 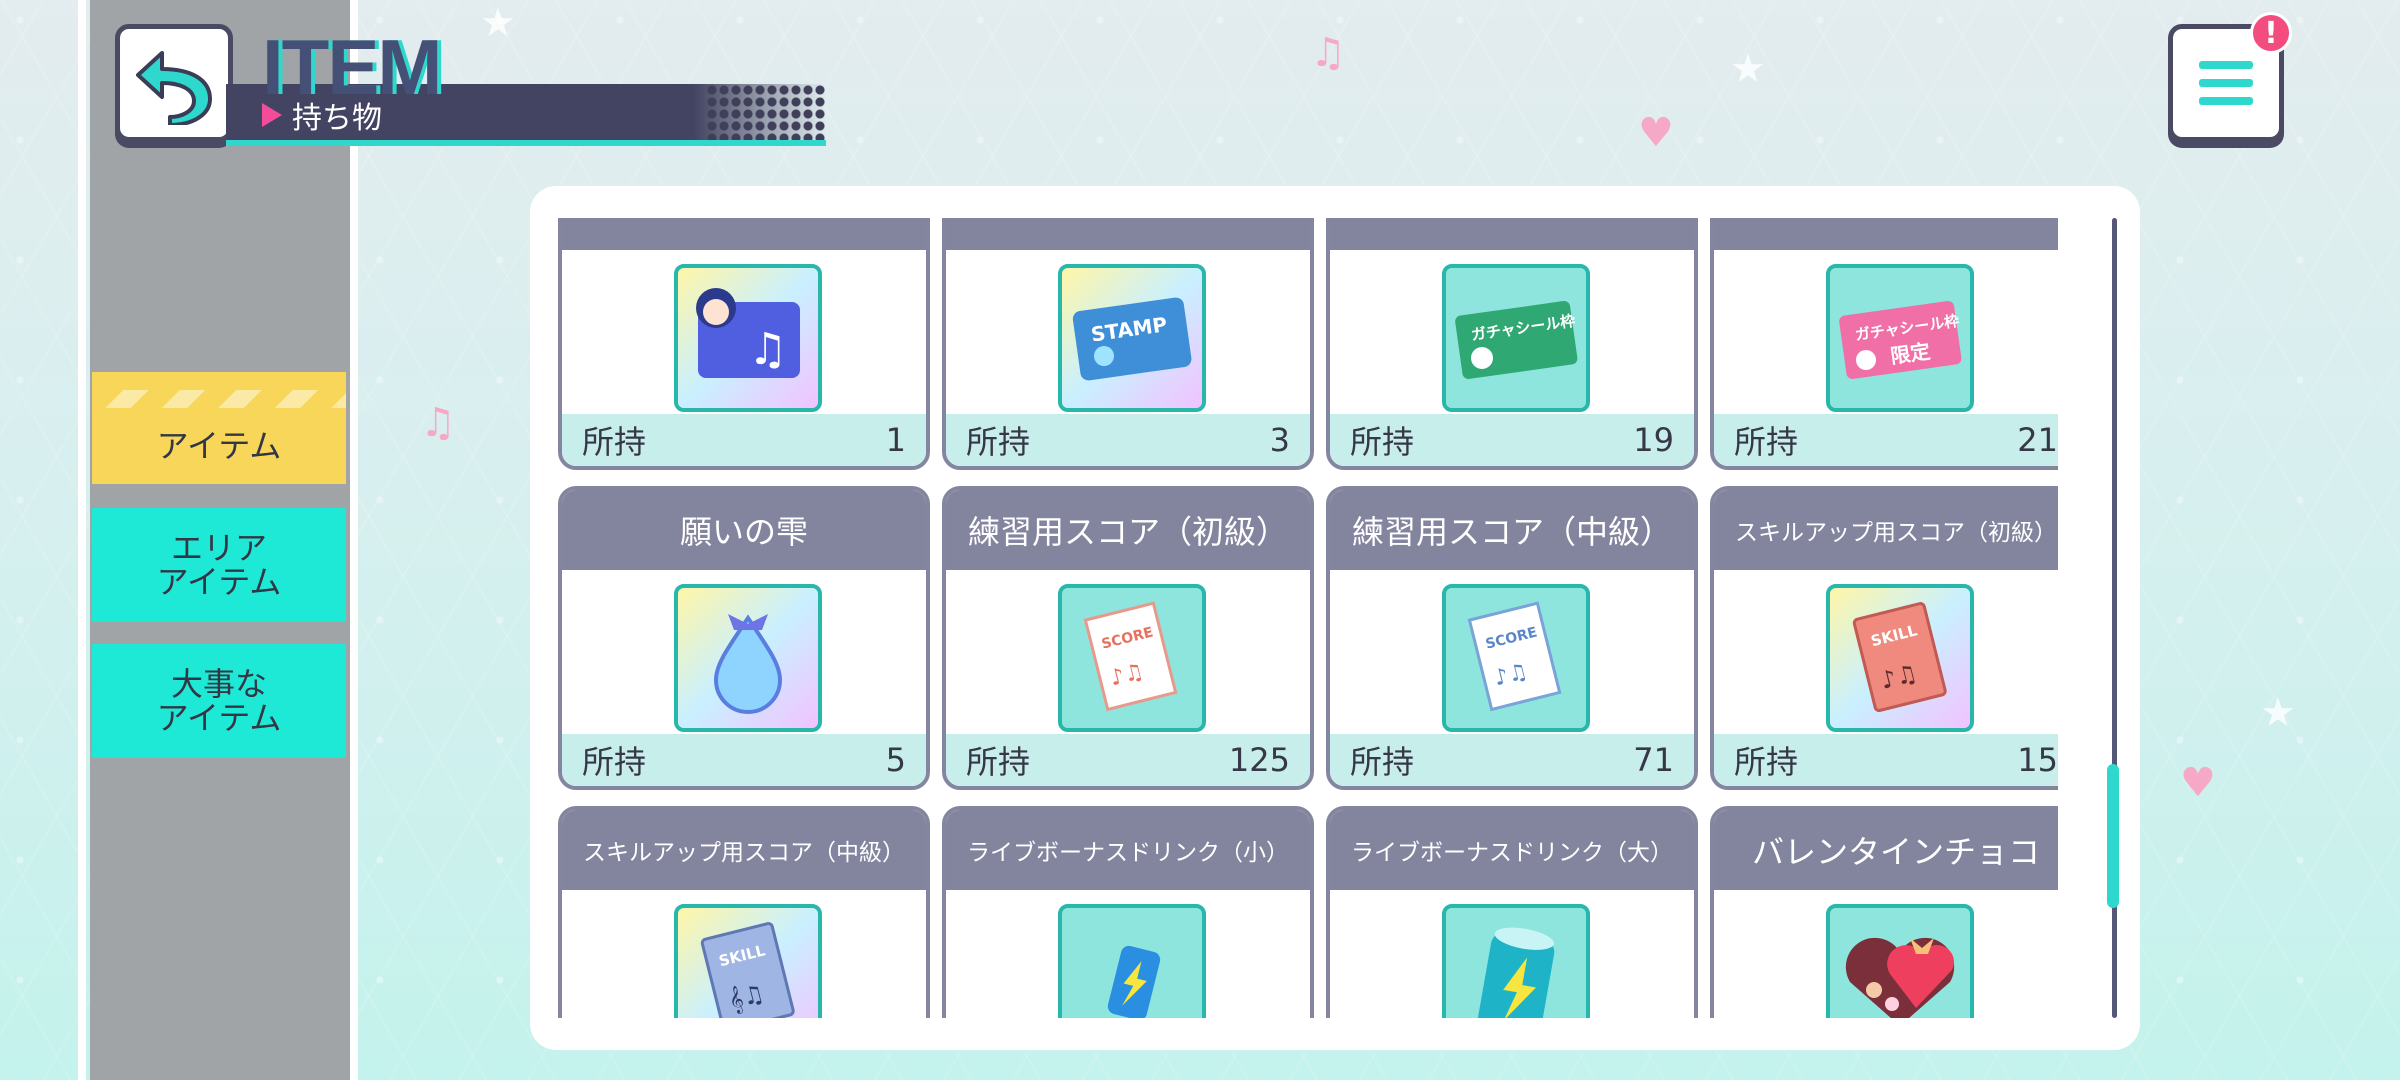 What do you see at coordinates (1512, 440) in the screenshot?
I see `item-count-row: 所持 19` at bounding box center [1512, 440].